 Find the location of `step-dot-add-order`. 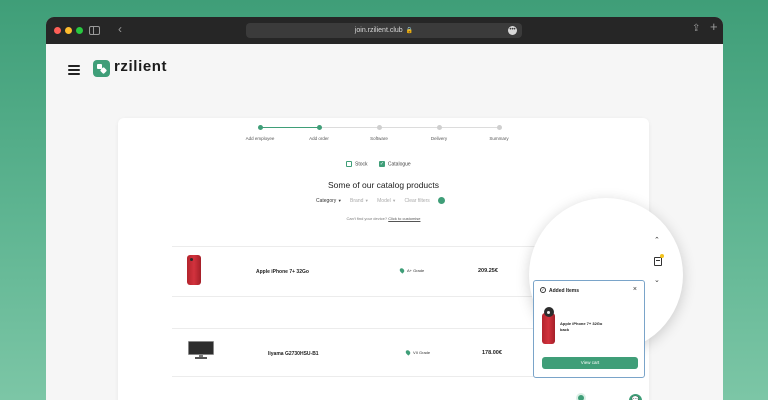

step-dot-add-order is located at coordinates (319, 127).